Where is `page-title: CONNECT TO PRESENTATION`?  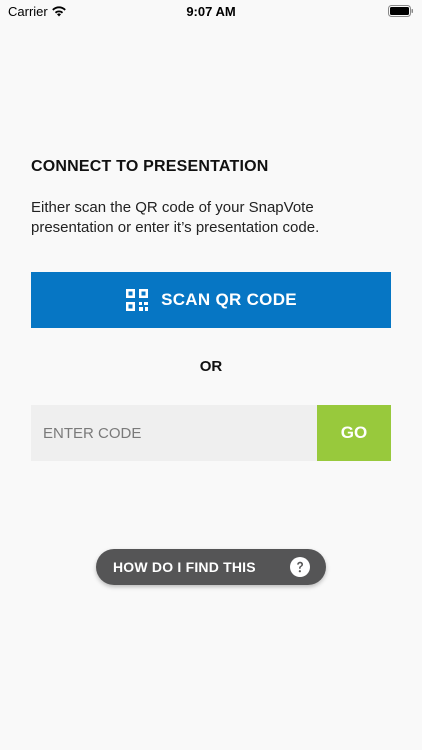 page-title: CONNECT TO PRESENTATION is located at coordinates (150, 166).